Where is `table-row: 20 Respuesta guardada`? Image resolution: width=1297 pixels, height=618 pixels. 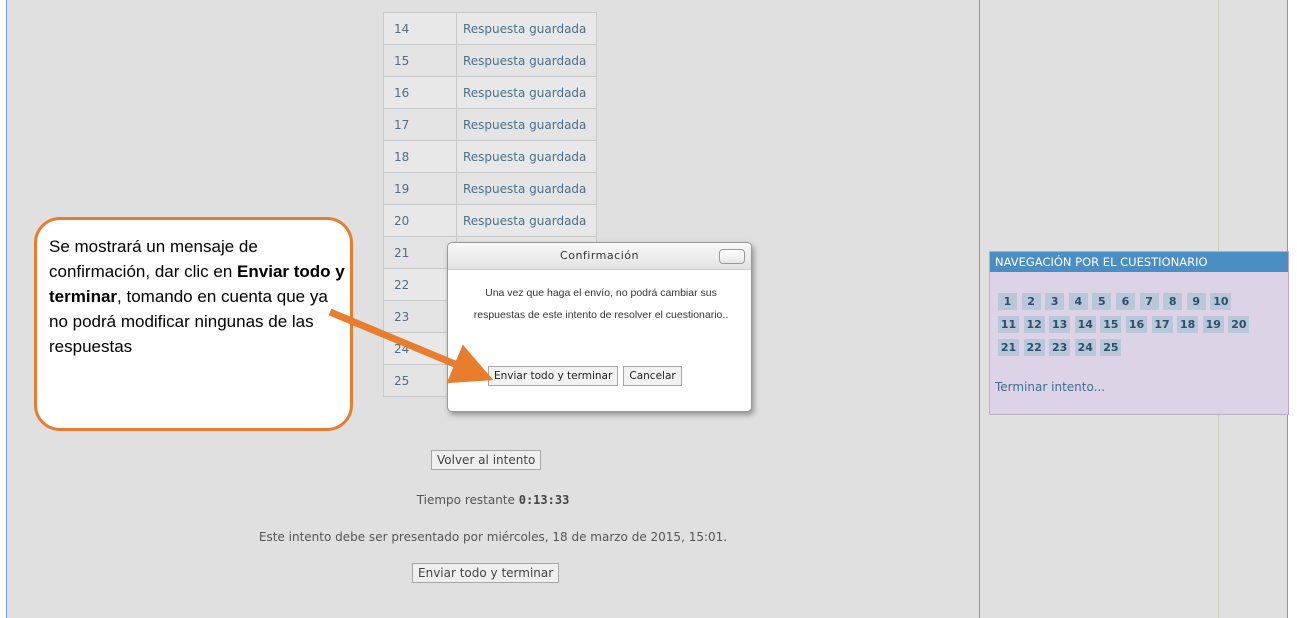
table-row: 20 Respuesta guardada is located at coordinates (490, 220).